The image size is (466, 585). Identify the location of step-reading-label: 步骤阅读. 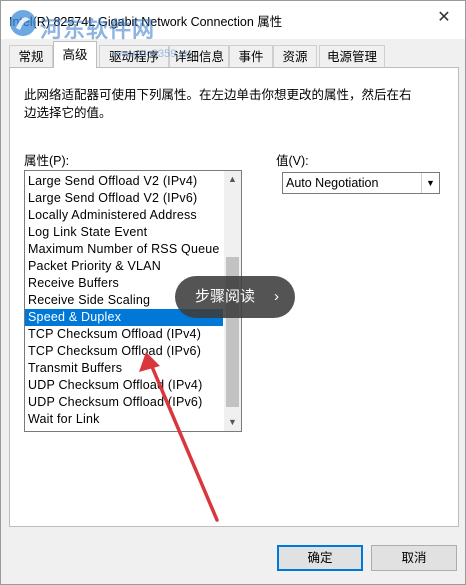
(225, 296).